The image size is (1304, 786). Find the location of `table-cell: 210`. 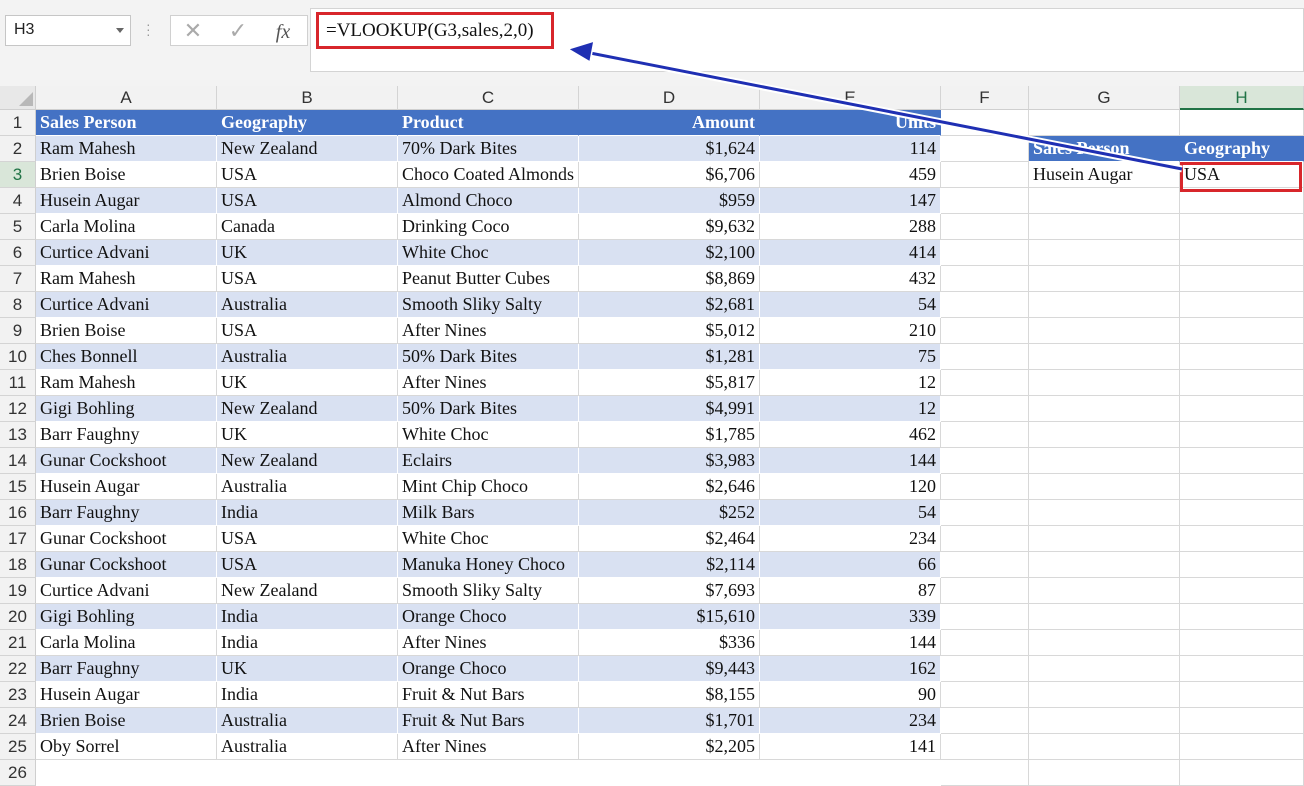

table-cell: 210 is located at coordinates (850, 331).